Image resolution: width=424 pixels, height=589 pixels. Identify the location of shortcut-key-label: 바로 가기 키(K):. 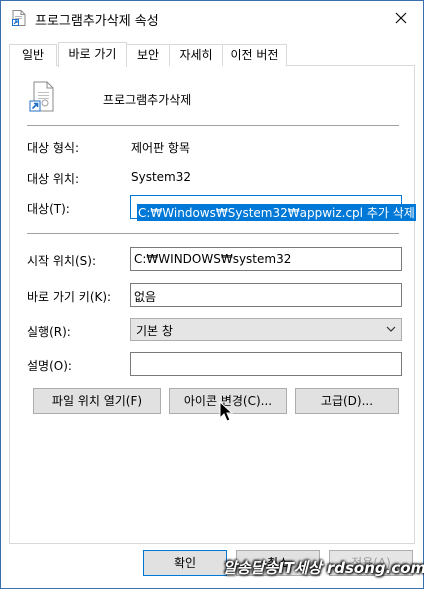
(69, 297).